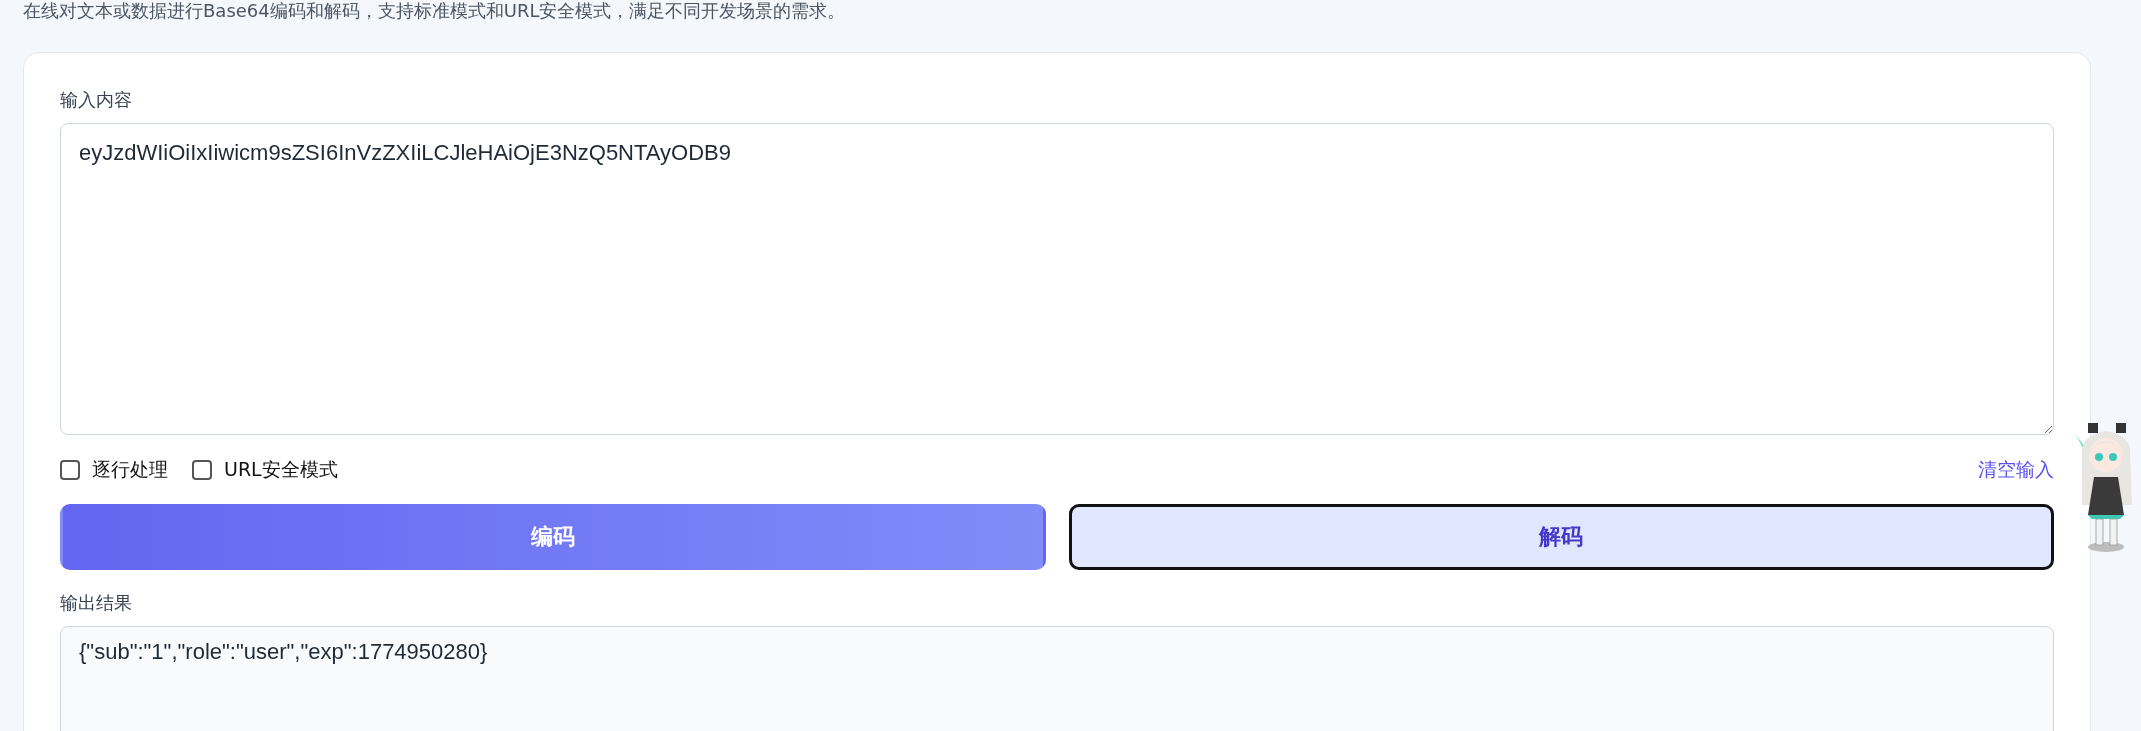 This screenshot has width=2141, height=731. Describe the element at coordinates (96, 603) in the screenshot. I see `field-label: 输出结果` at that location.